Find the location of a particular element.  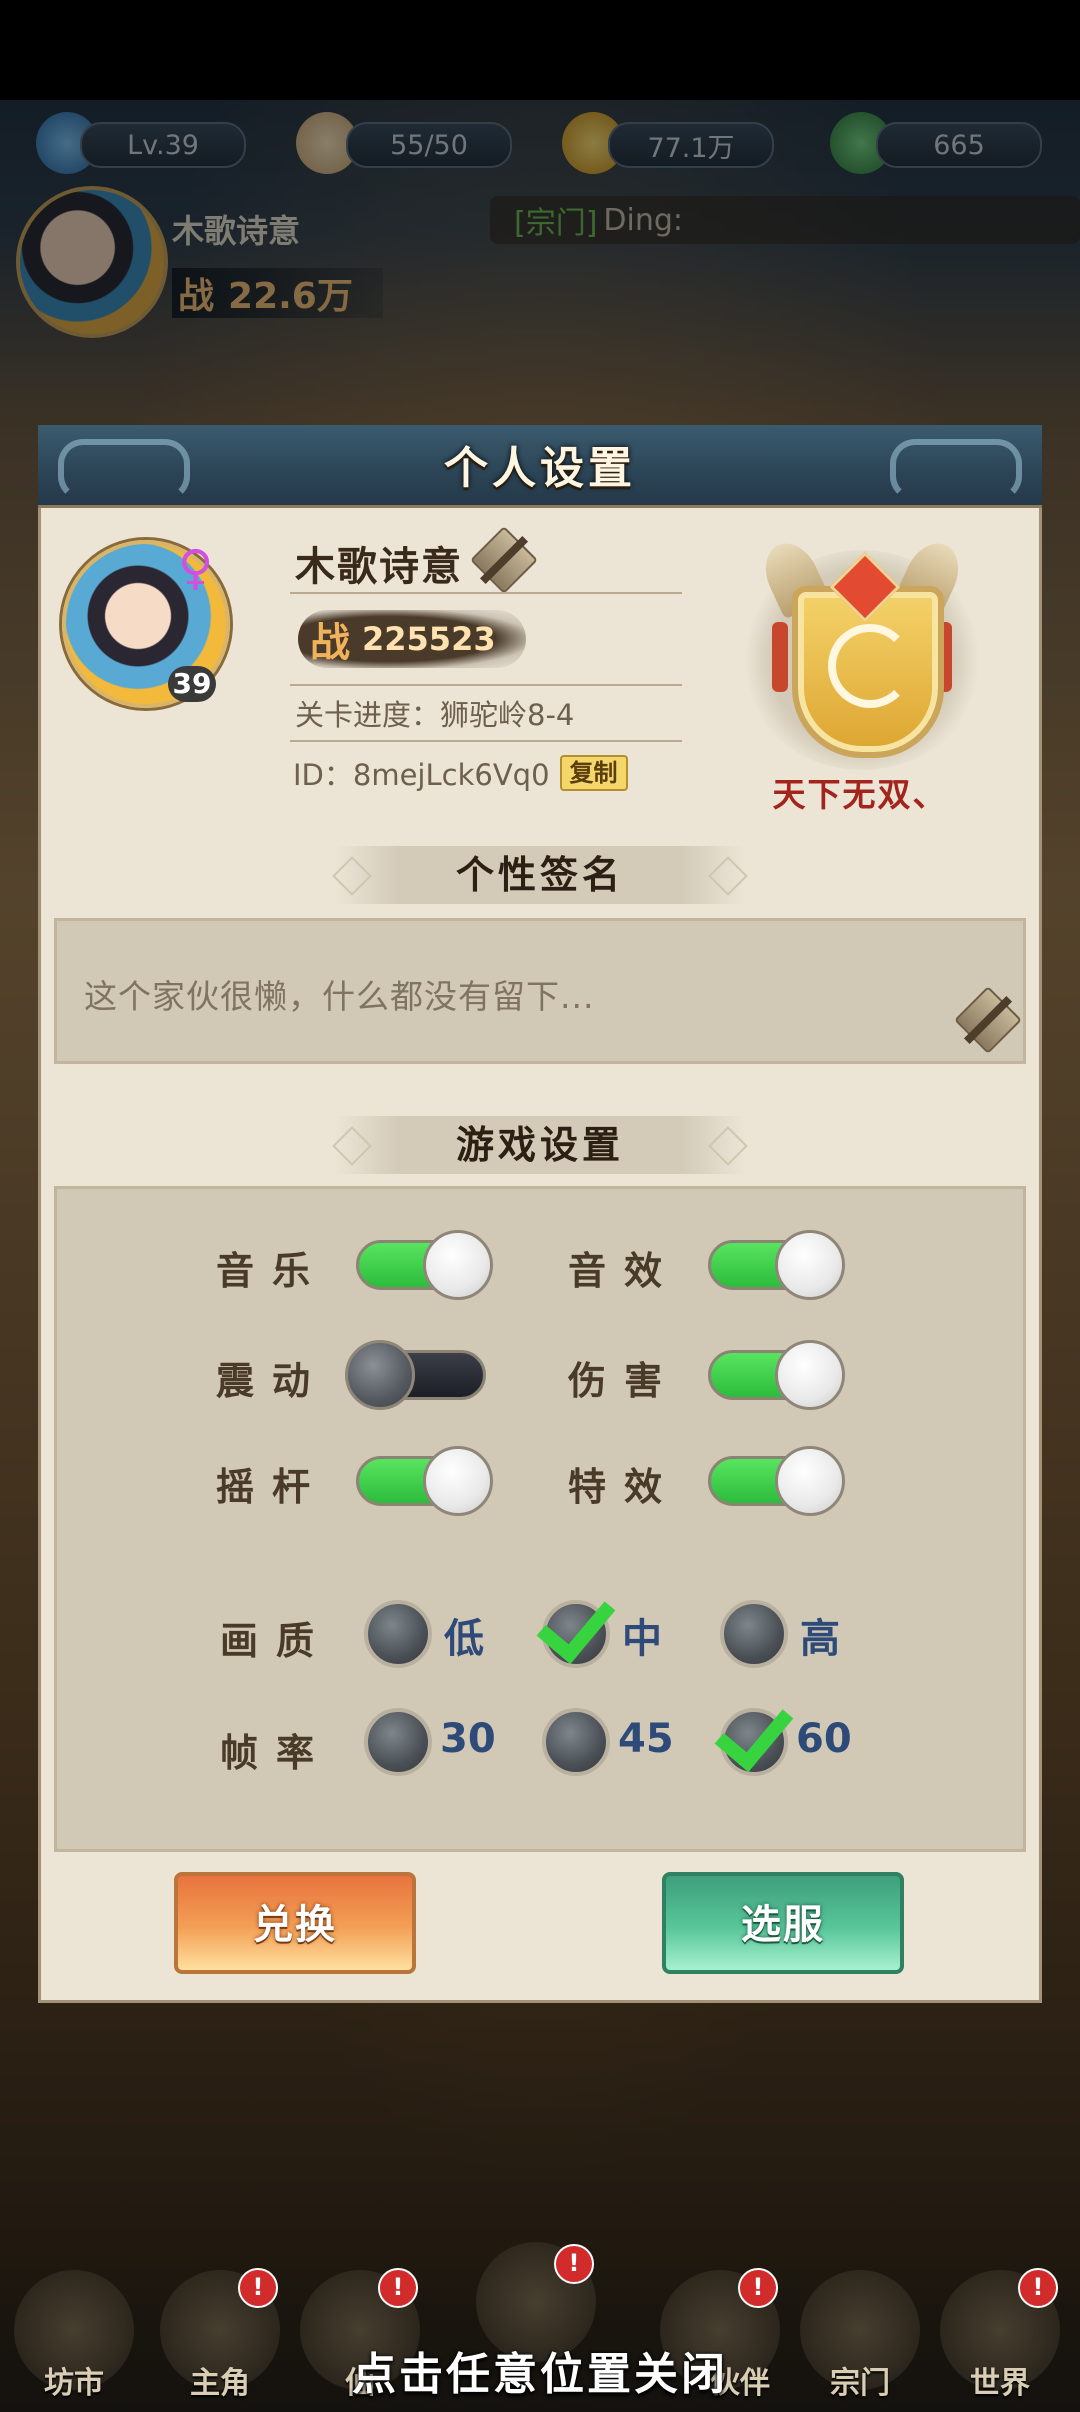

quality-low-label: 低 is located at coordinates (464, 1639).